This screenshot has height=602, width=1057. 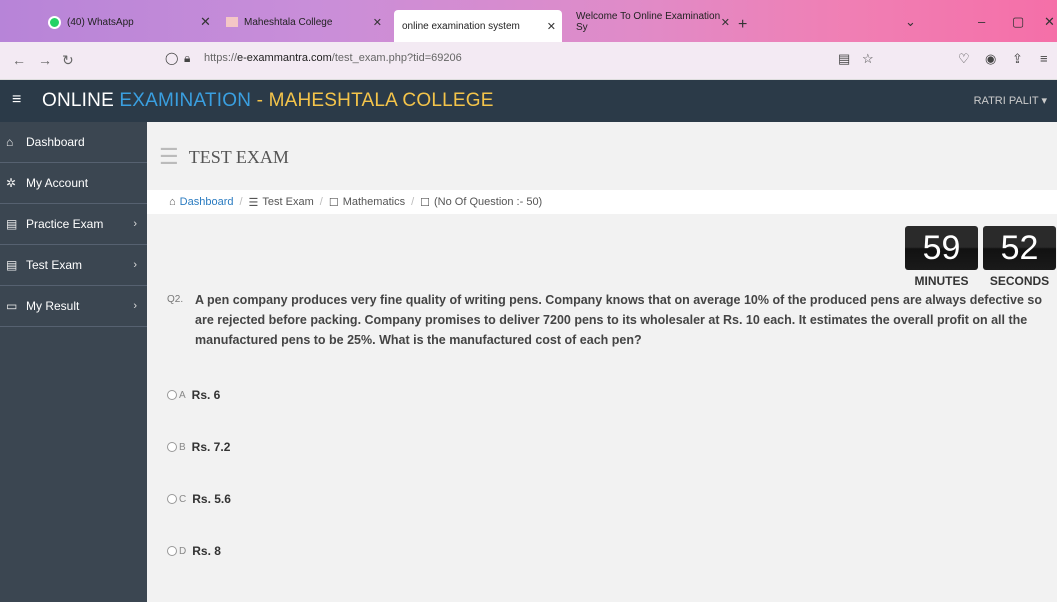 What do you see at coordinates (374, 202) in the screenshot?
I see `breadcrumb-subject: Mathematics` at bounding box center [374, 202].